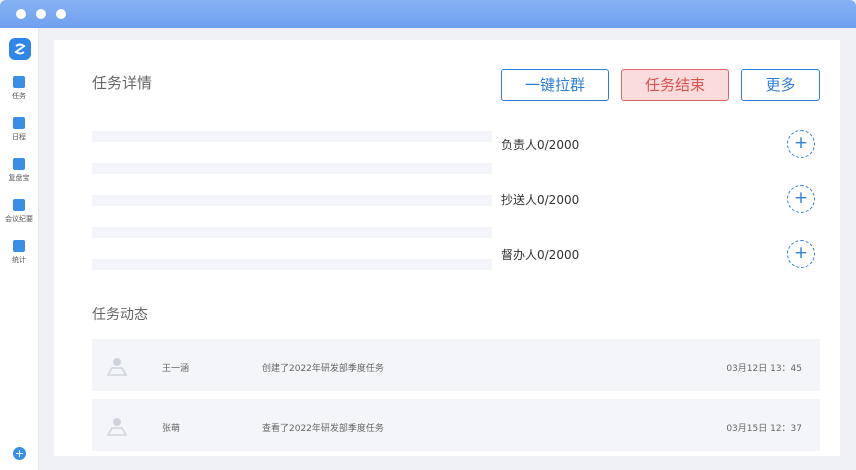 Image resolution: width=856 pixels, height=470 pixels. I want to click on more-button: 更多, so click(780, 85).